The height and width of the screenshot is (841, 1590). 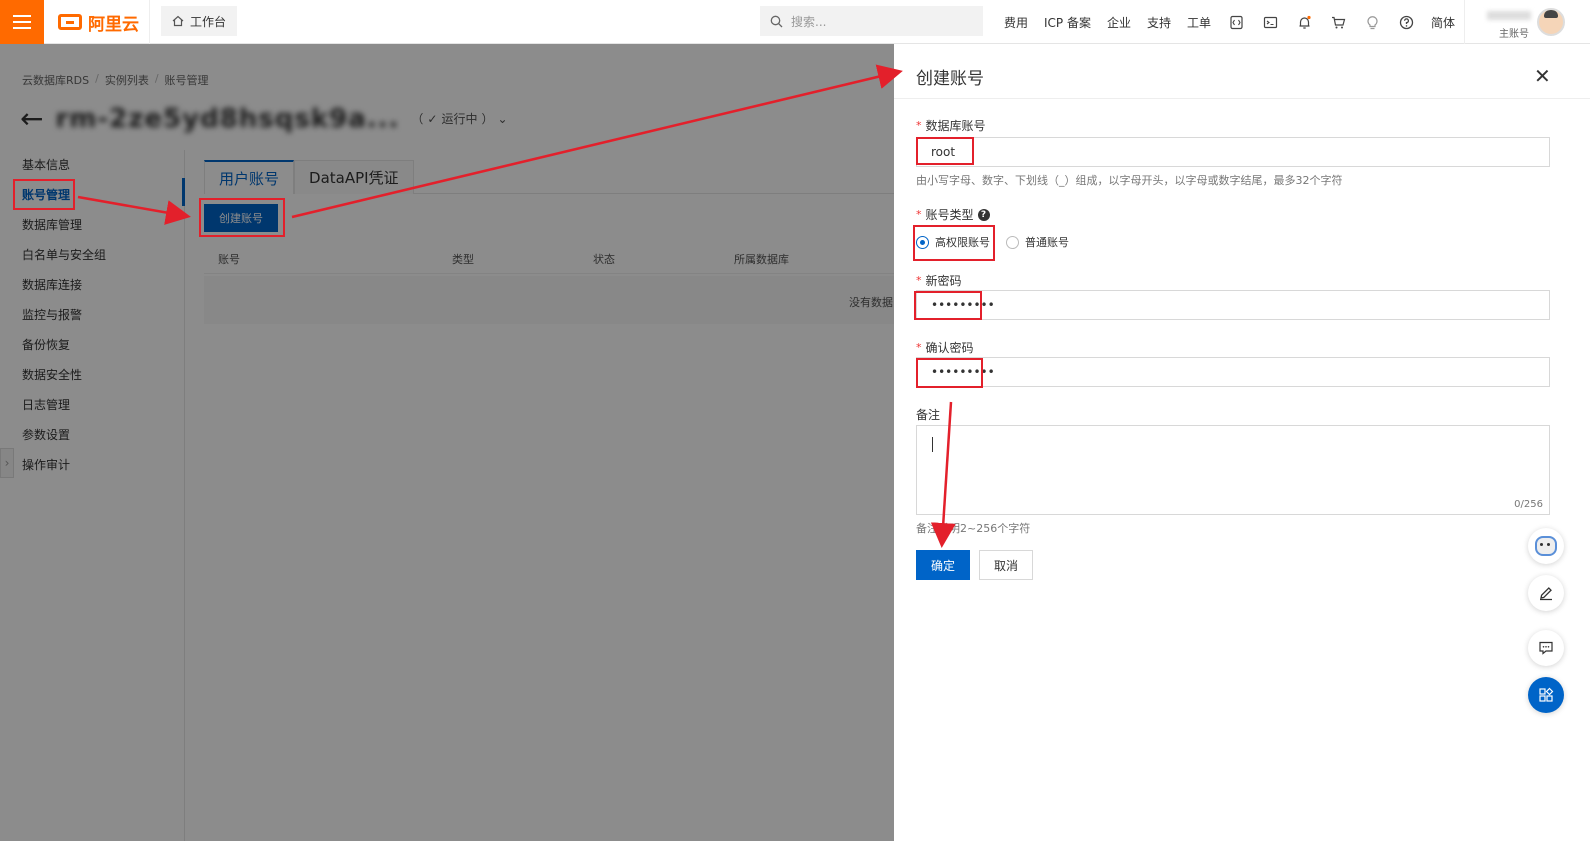 I want to click on account-name-input: root, so click(x=1233, y=152).